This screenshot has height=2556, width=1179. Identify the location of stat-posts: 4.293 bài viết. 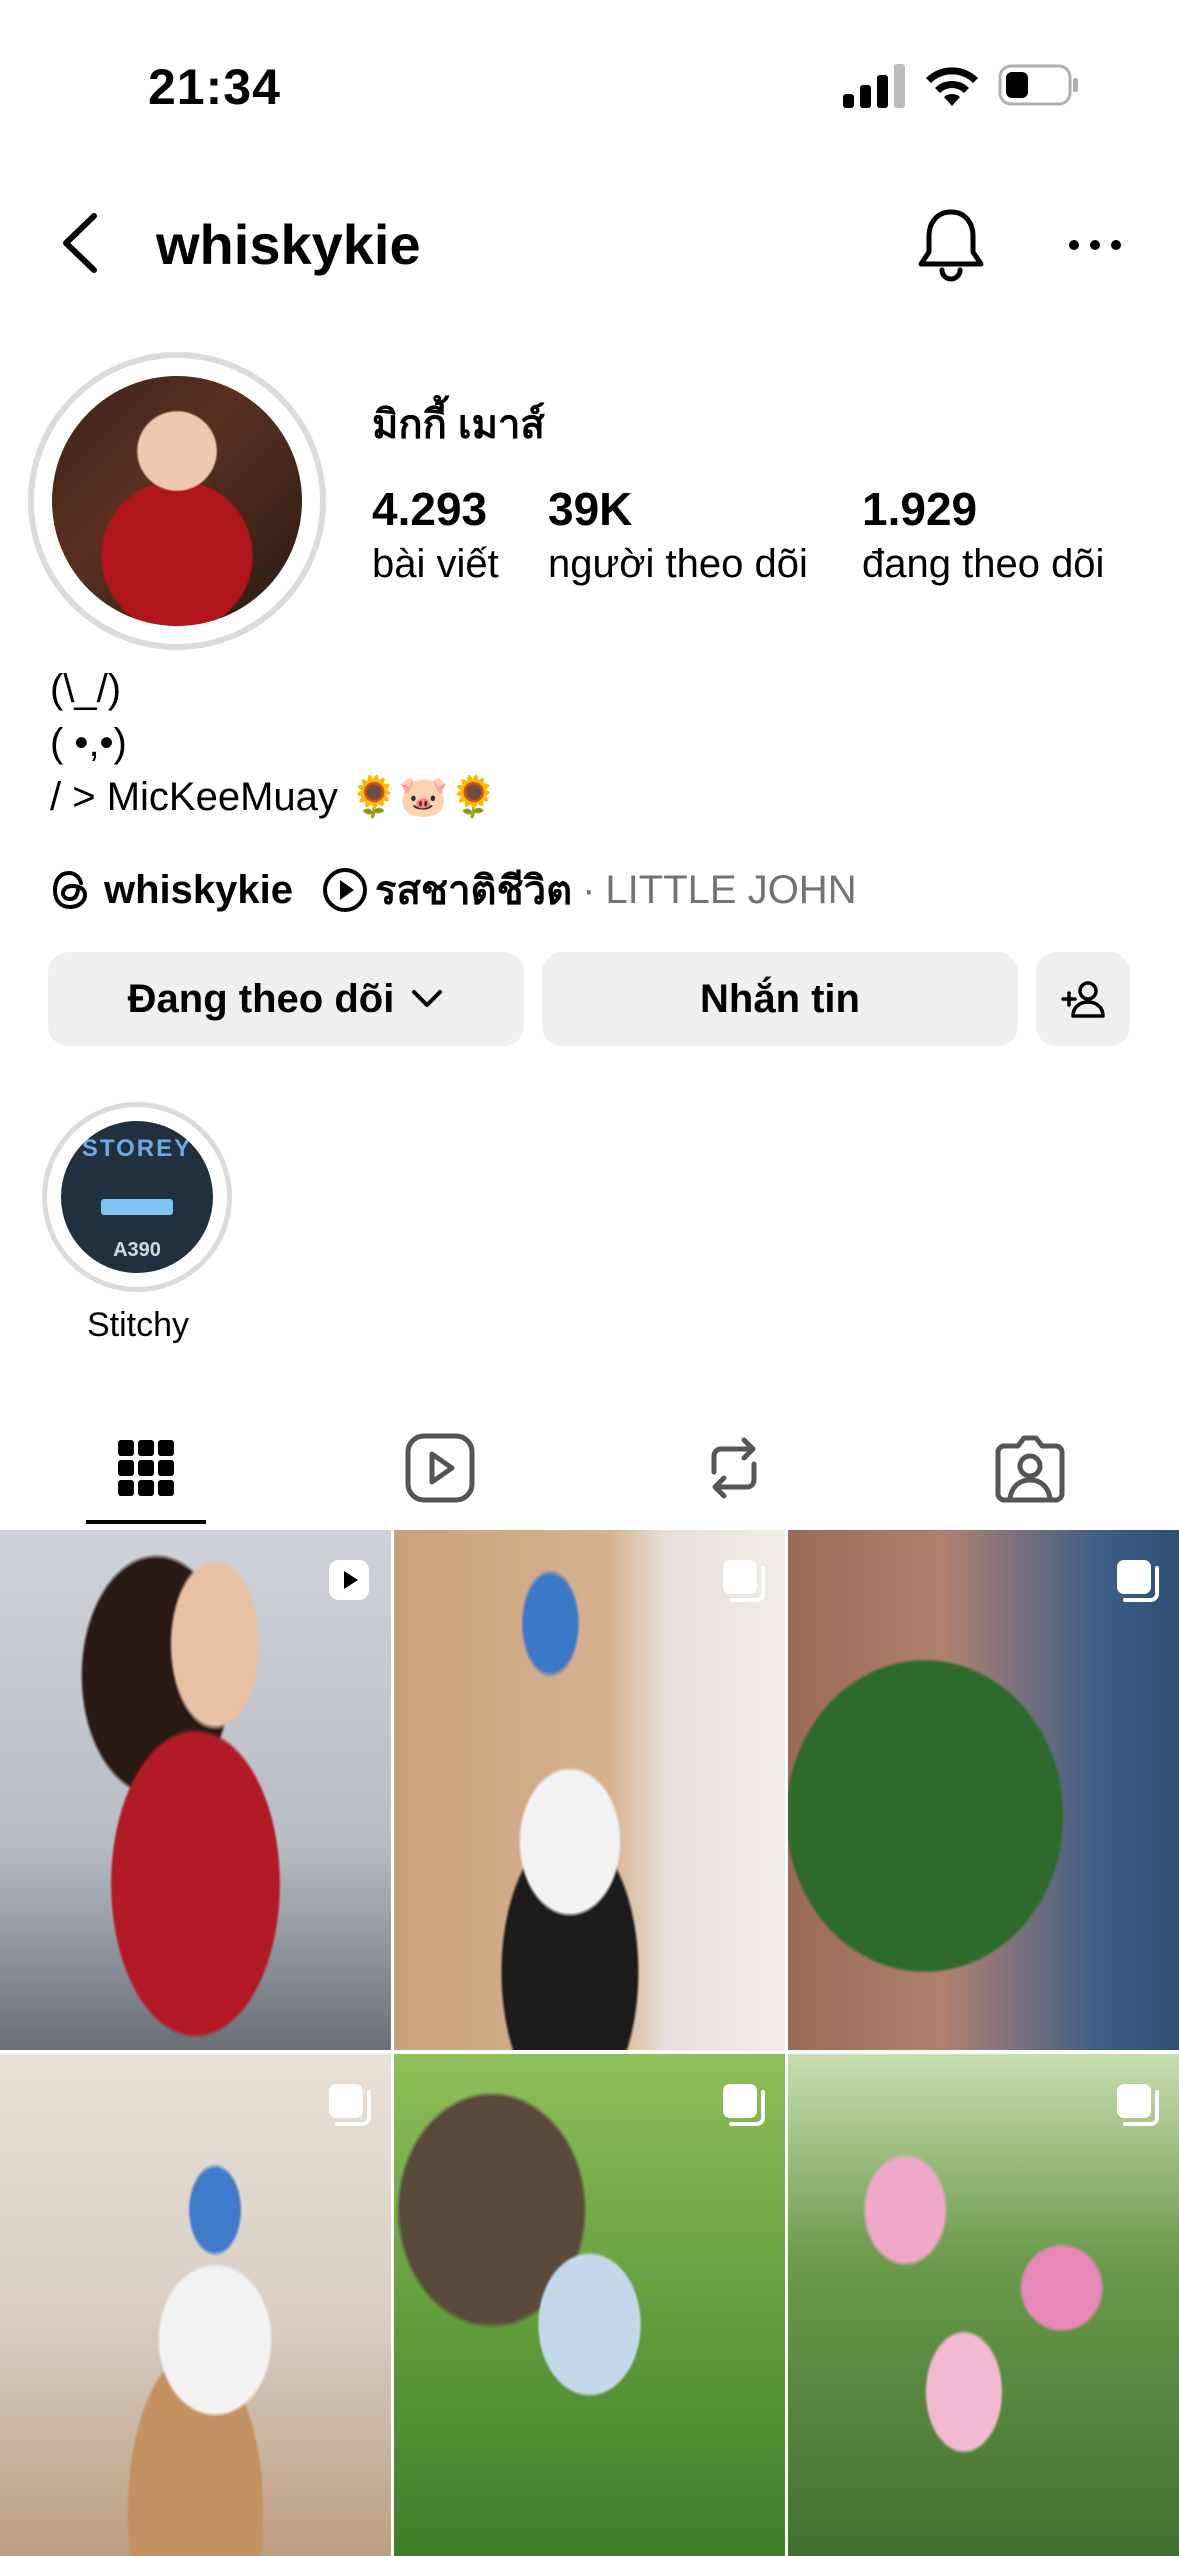
(435, 534).